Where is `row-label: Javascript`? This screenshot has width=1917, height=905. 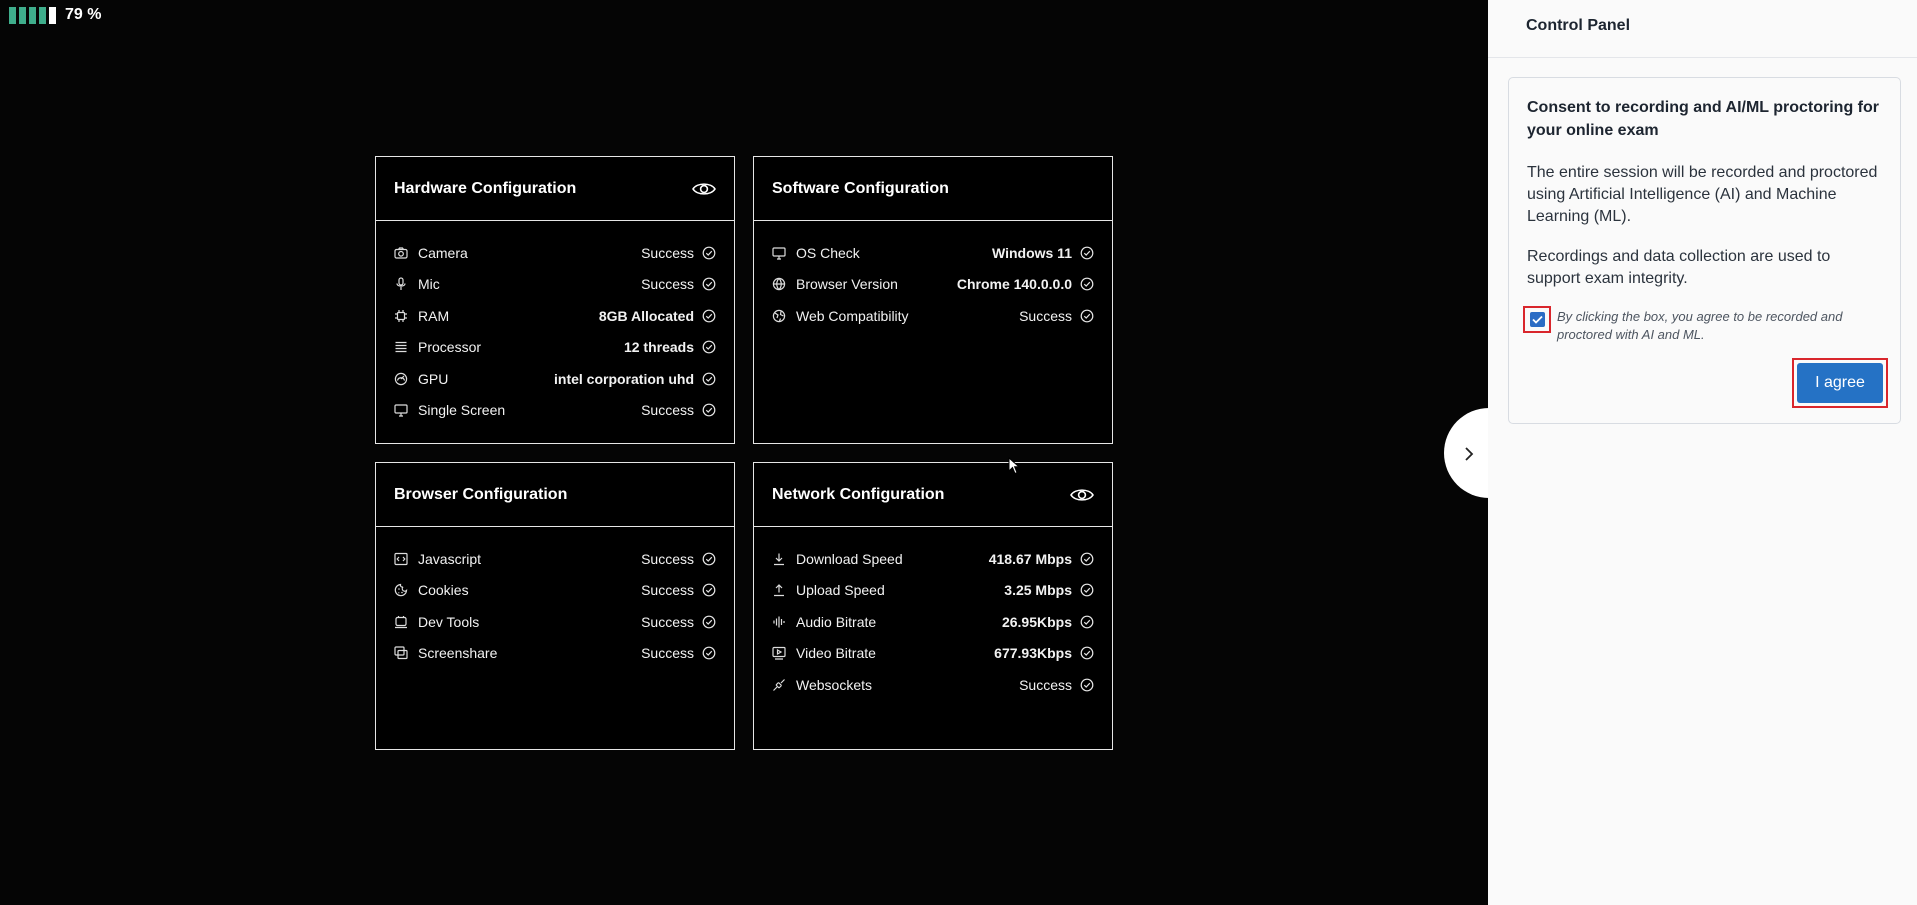
row-label: Javascript is located at coordinates (450, 558).